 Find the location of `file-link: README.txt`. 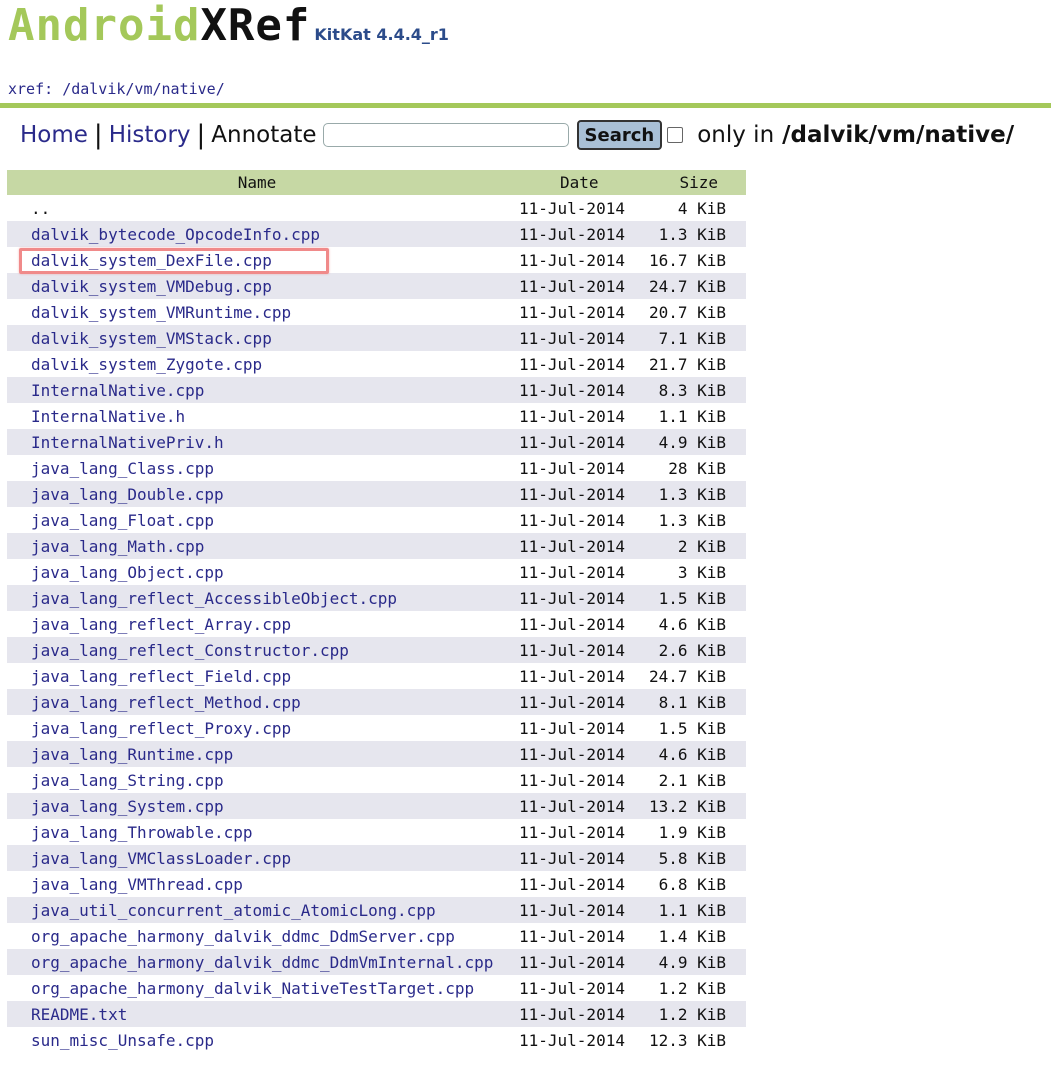

file-link: README.txt is located at coordinates (79, 1014).